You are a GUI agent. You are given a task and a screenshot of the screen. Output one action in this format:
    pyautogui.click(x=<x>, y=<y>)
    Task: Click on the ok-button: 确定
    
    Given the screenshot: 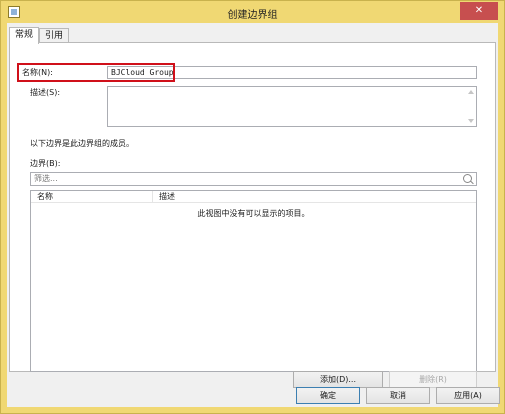 What is the action you would take?
    pyautogui.click(x=328, y=395)
    